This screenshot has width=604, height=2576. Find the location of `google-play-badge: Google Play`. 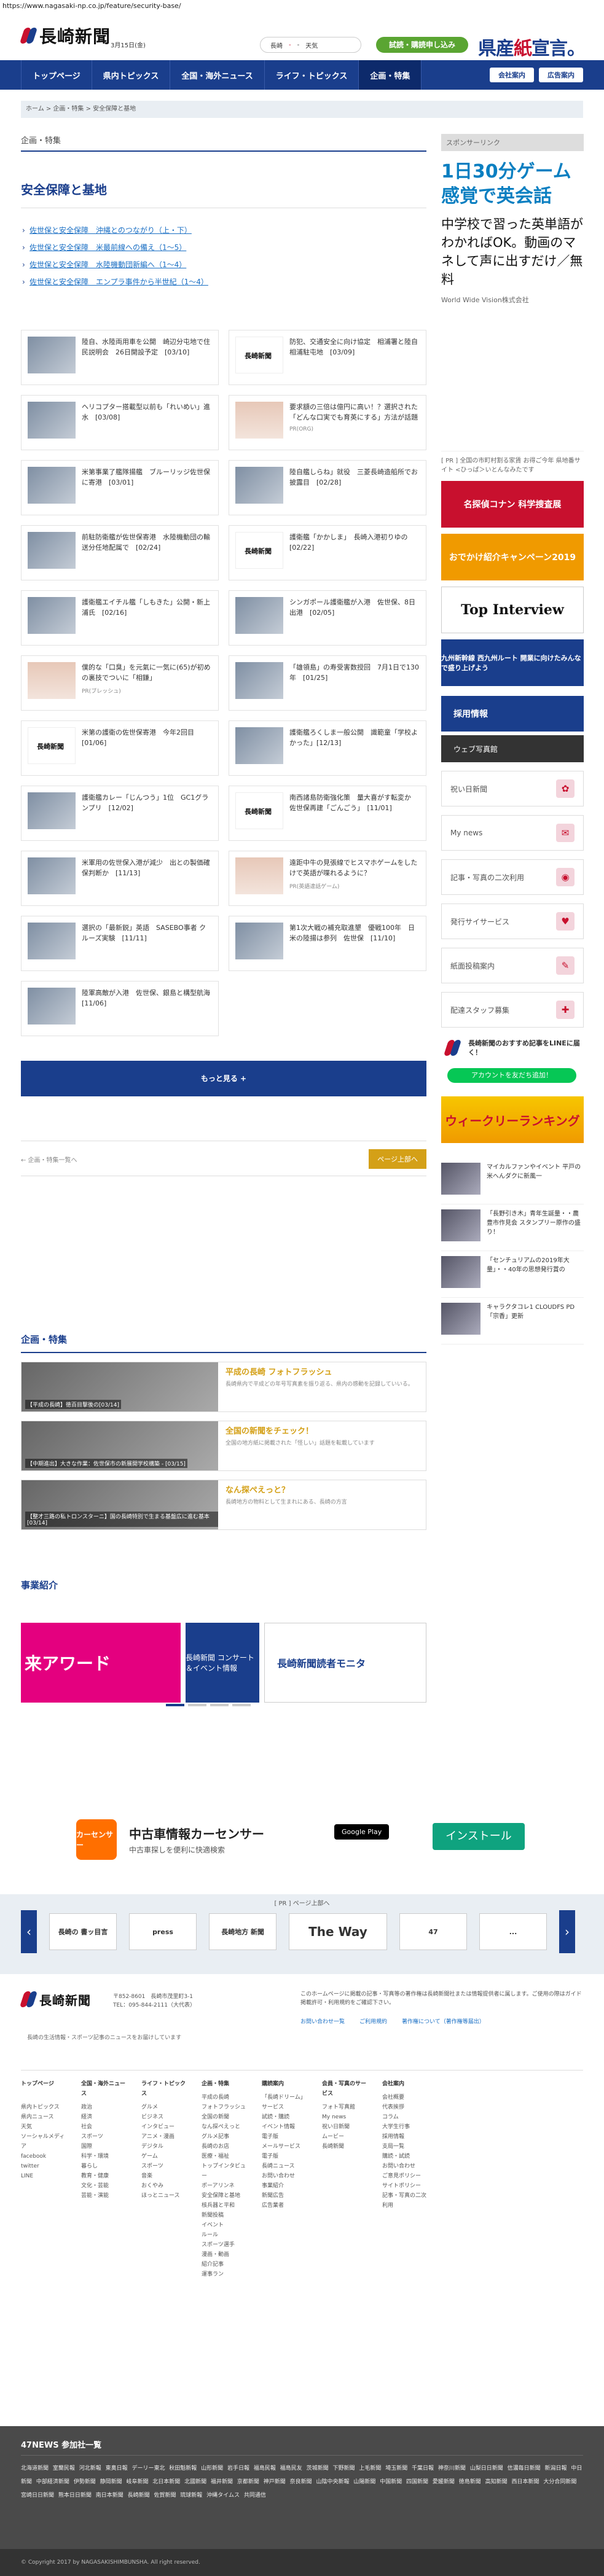

google-play-badge: Google Play is located at coordinates (362, 1832).